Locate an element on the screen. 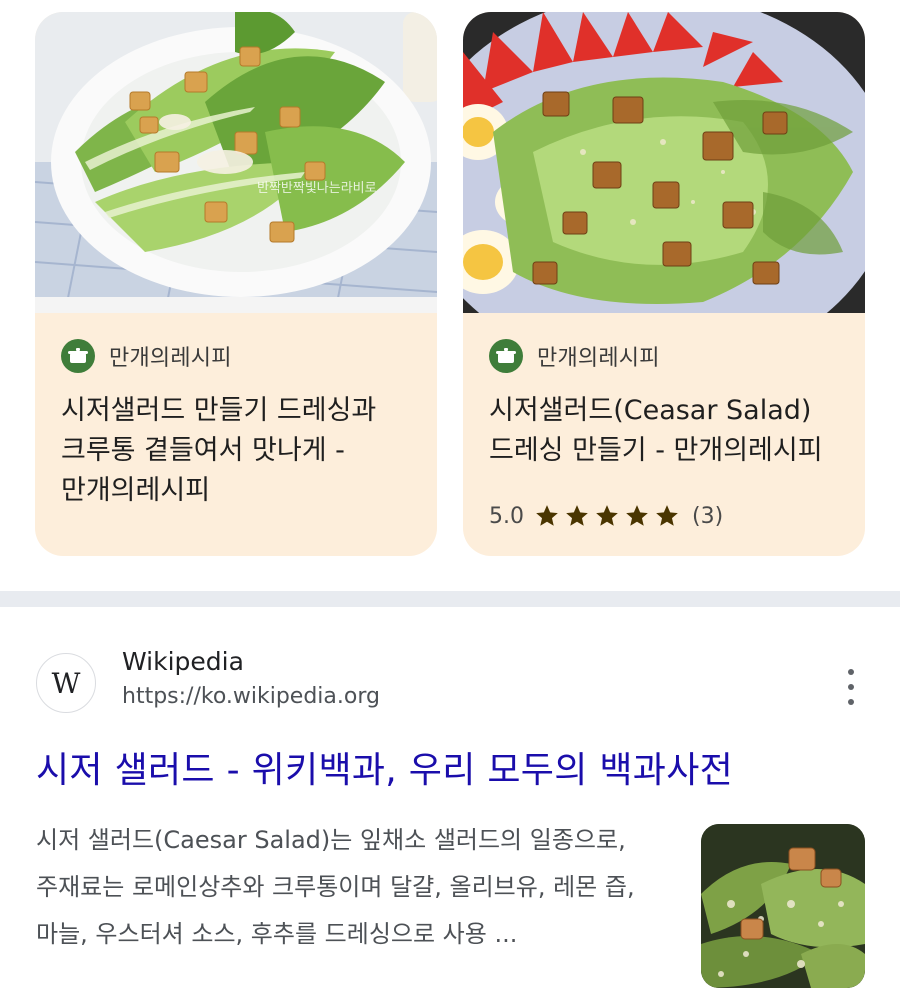 This screenshot has width=900, height=1006. result-thumbnail is located at coordinates (783, 906).